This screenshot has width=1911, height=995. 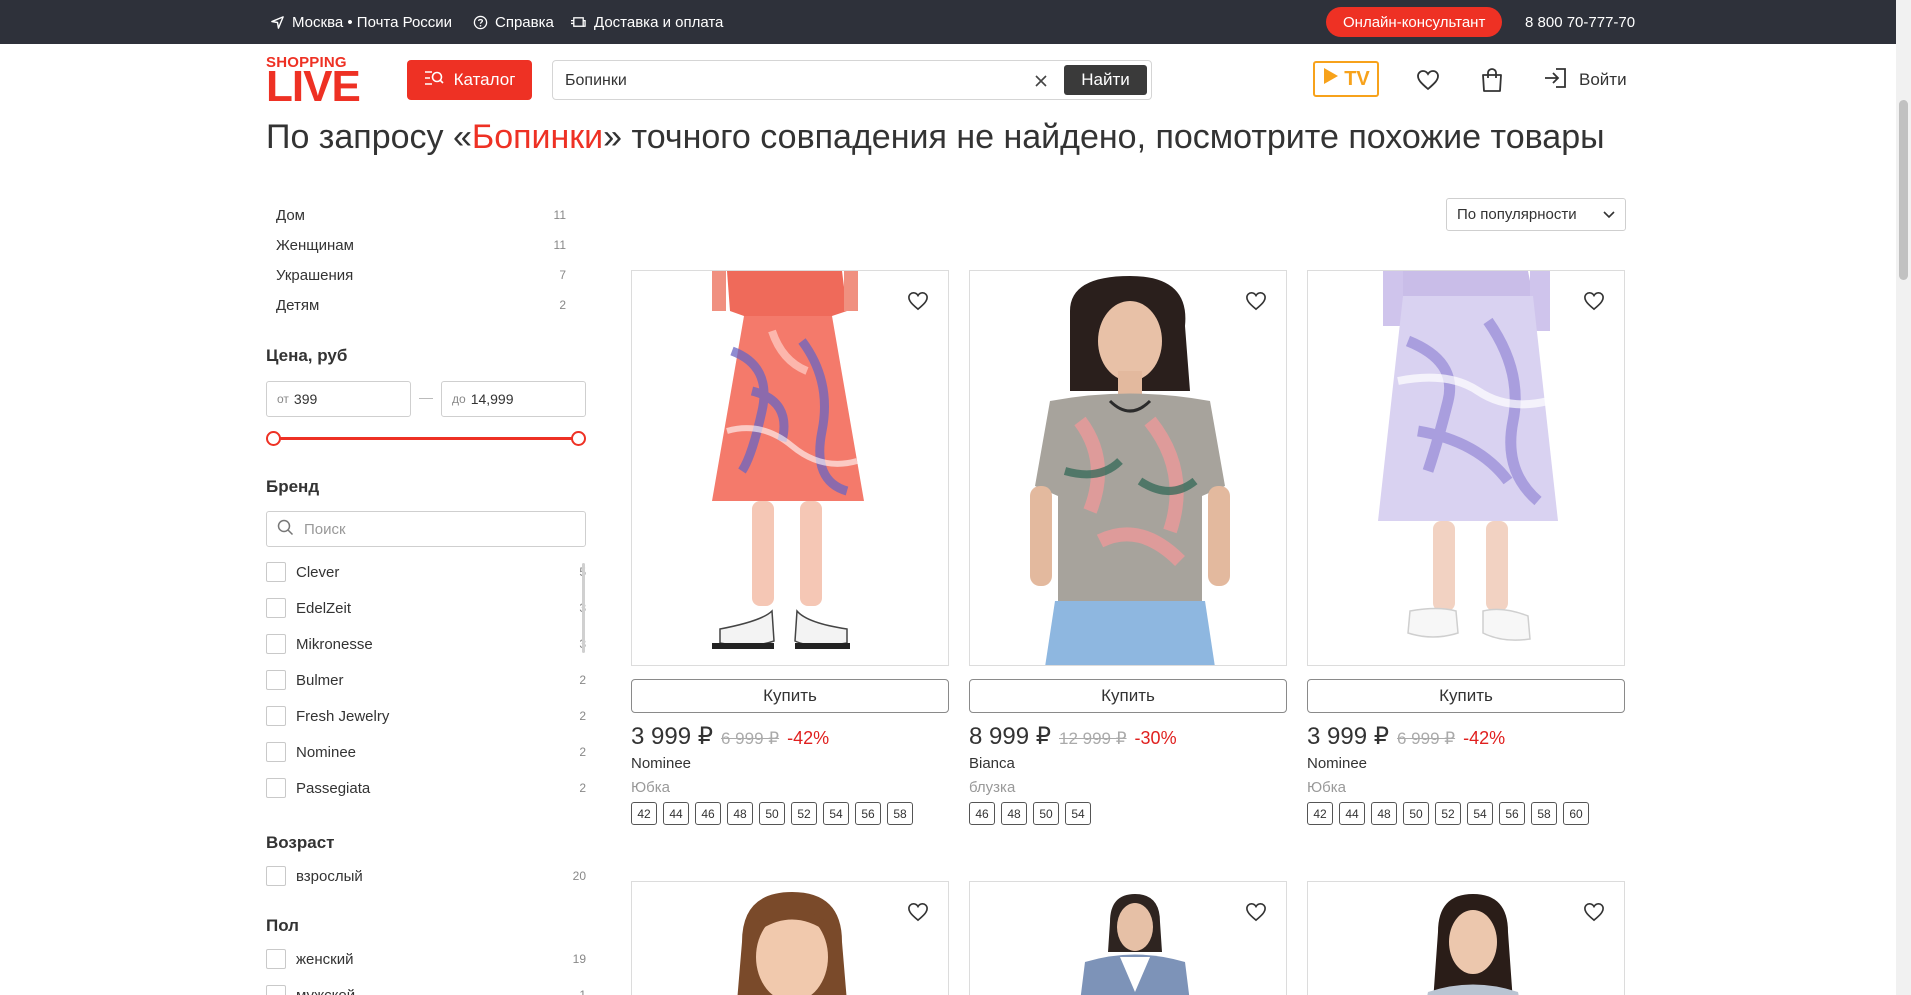 What do you see at coordinates (426, 986) in the screenshot?
I see `gender-option: мужской 1` at bounding box center [426, 986].